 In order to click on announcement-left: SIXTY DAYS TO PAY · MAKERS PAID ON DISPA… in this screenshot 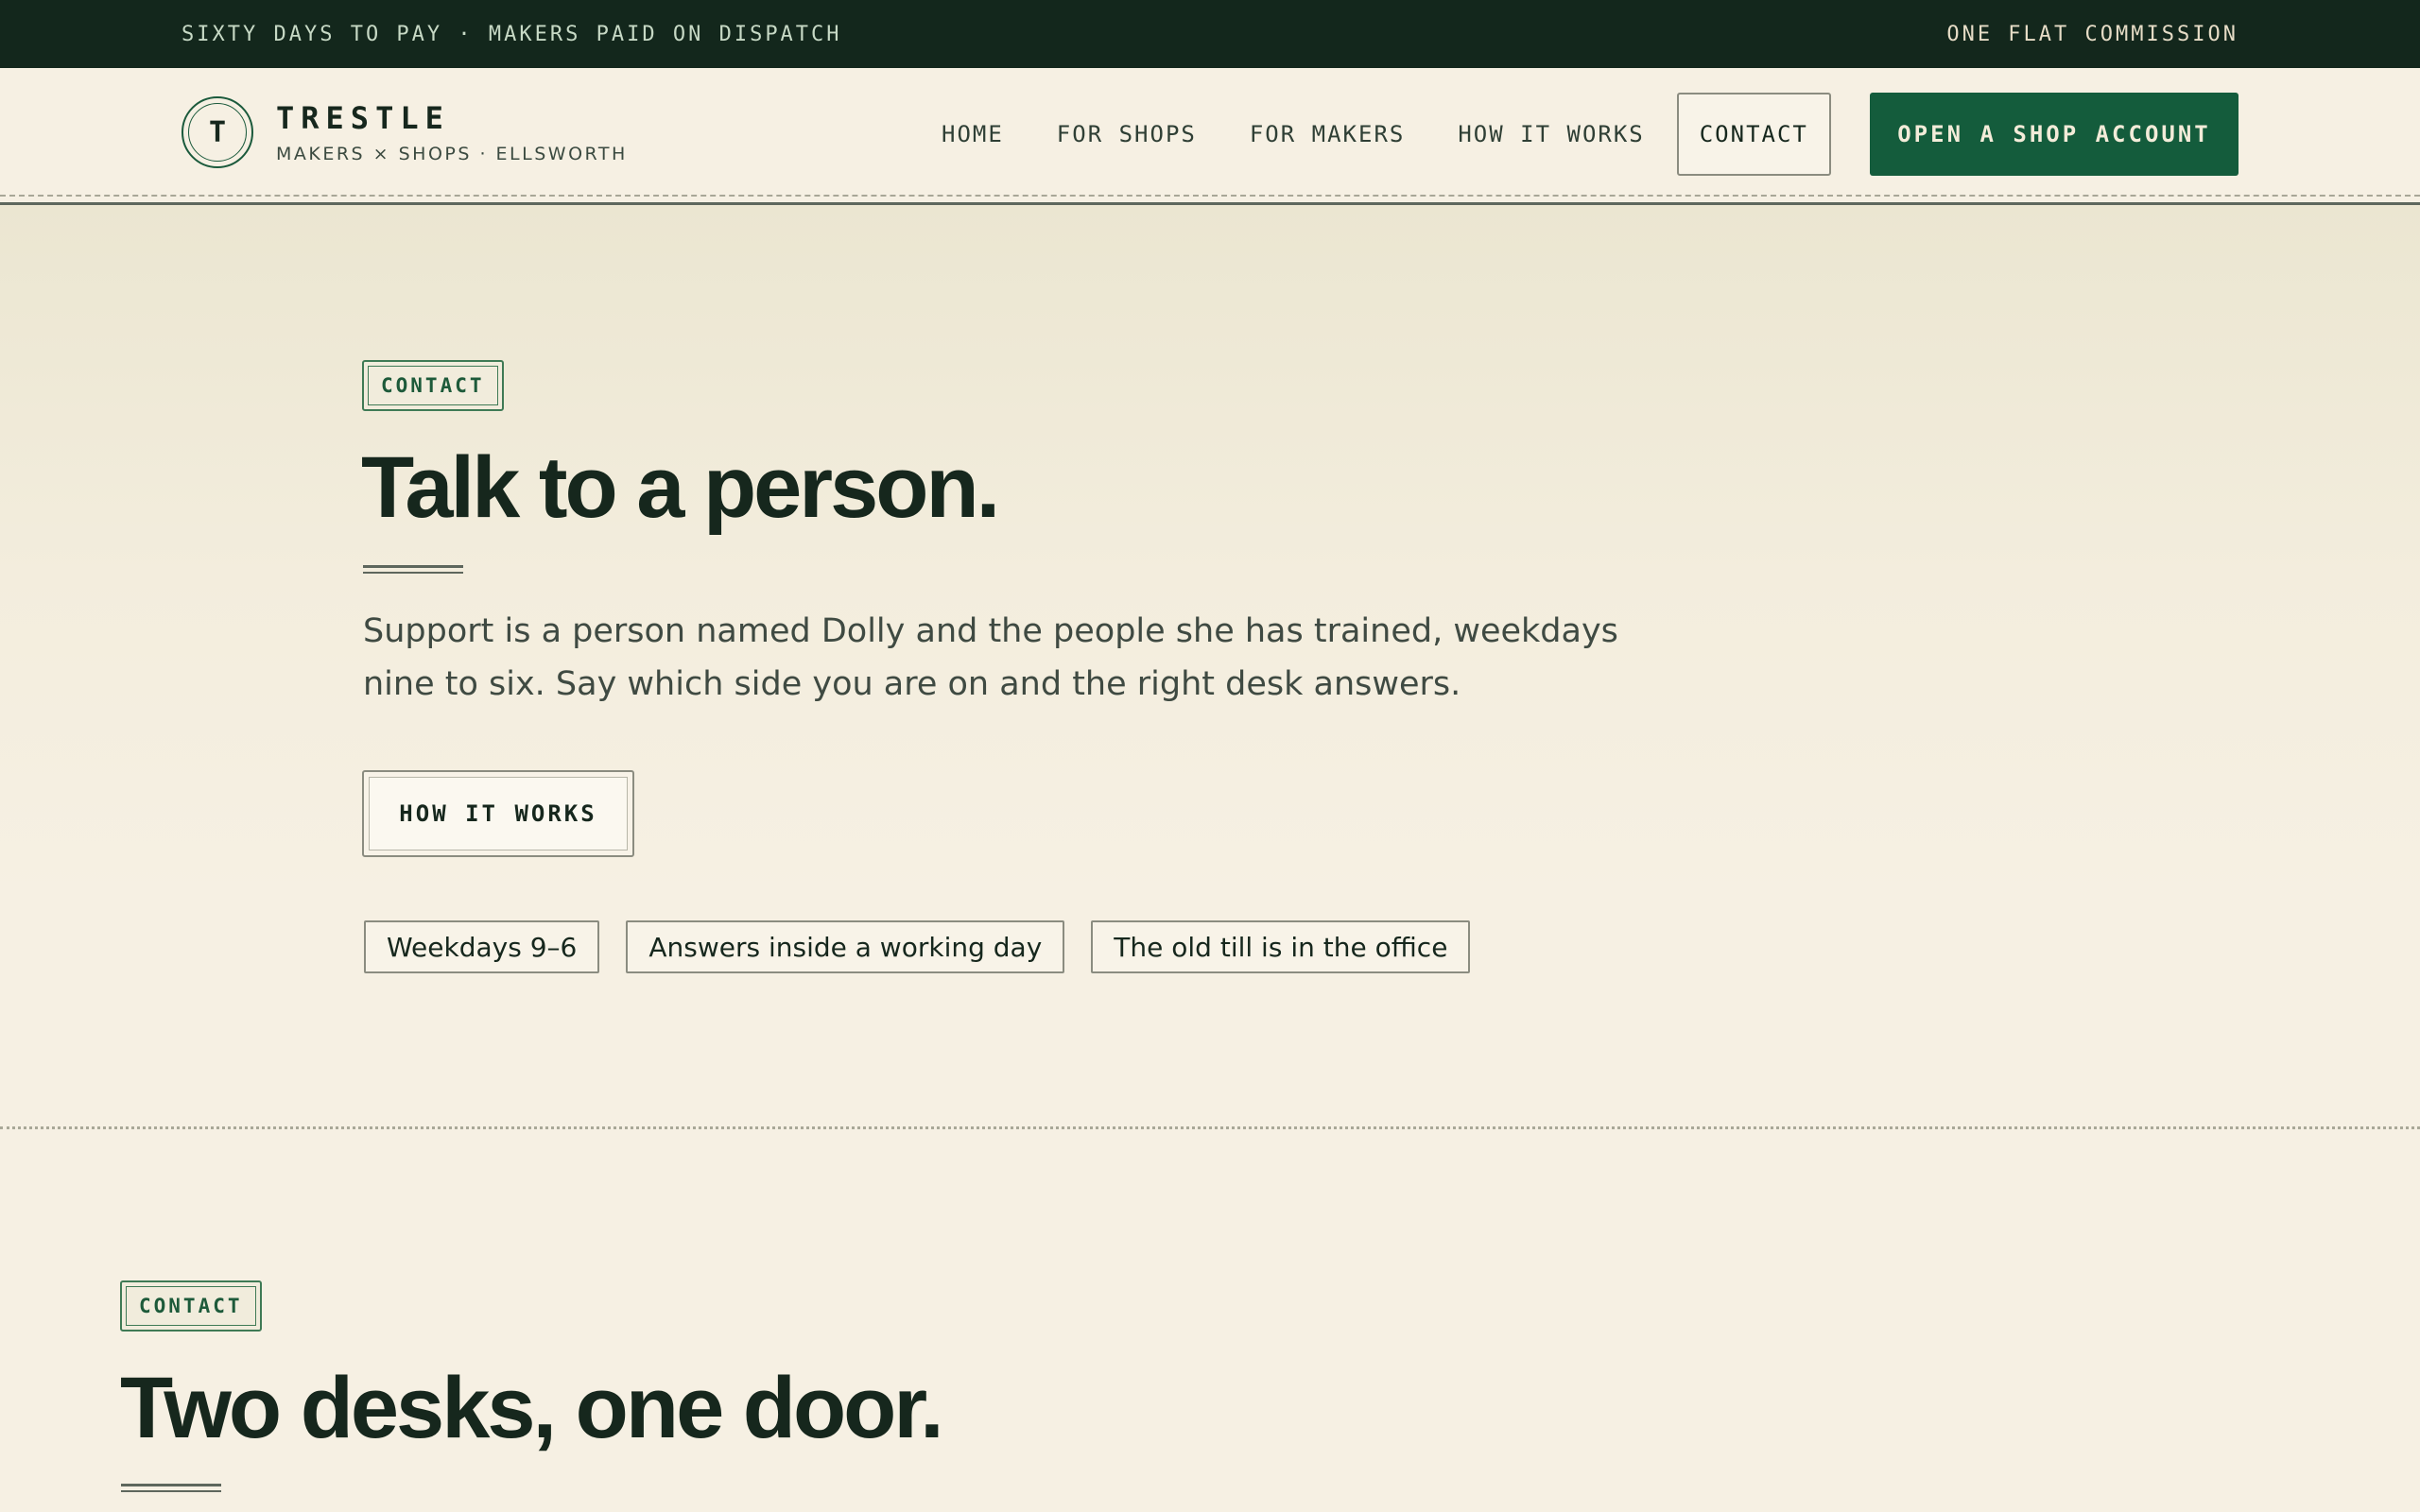, I will do `click(512, 34)`.